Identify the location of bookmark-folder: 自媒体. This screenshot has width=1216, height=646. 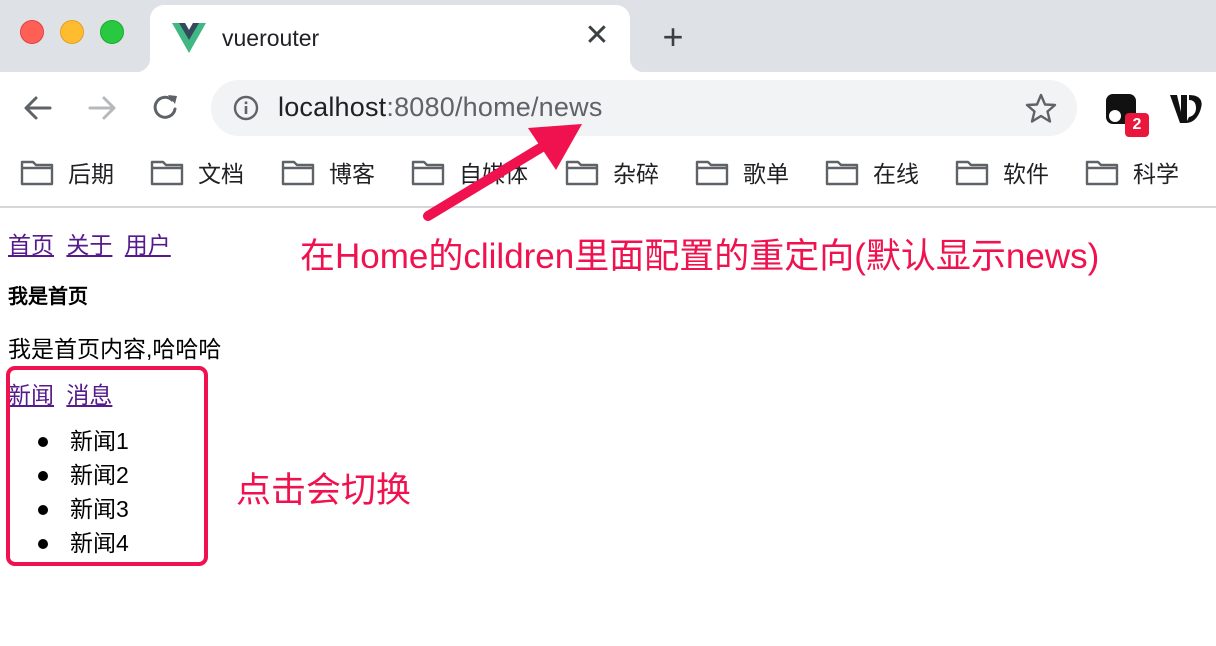
(469, 172).